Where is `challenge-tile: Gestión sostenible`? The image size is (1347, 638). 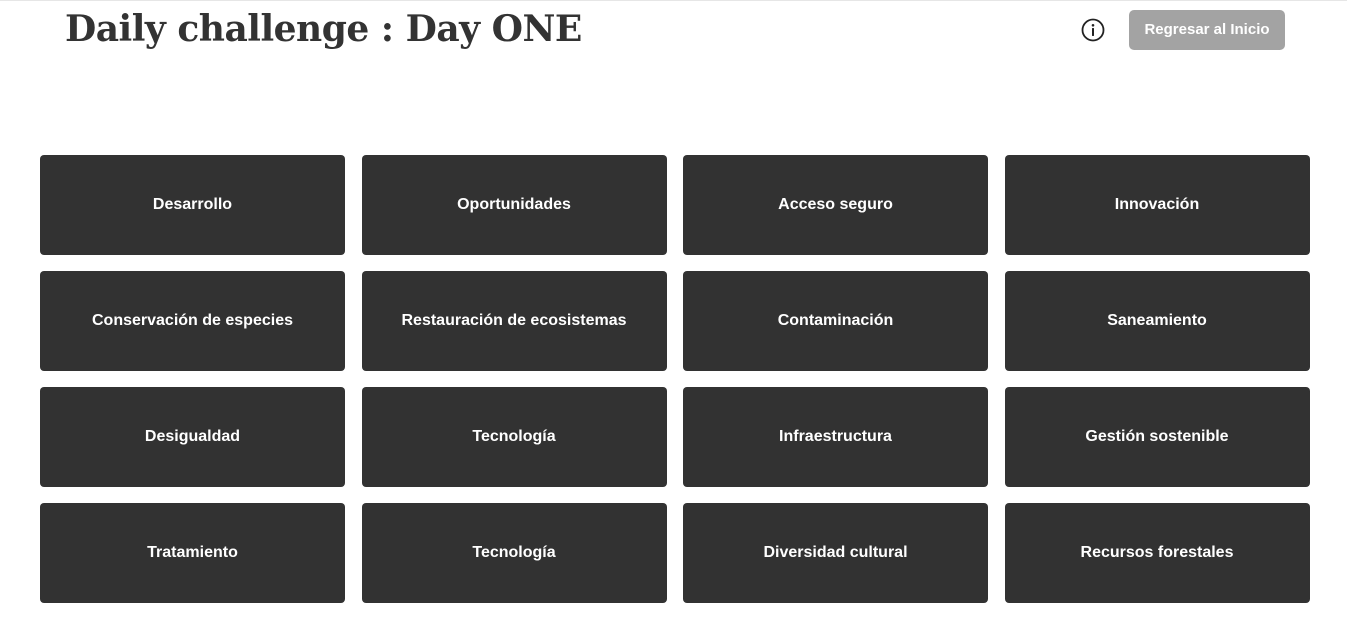 challenge-tile: Gestión sostenible is located at coordinates (1157, 437).